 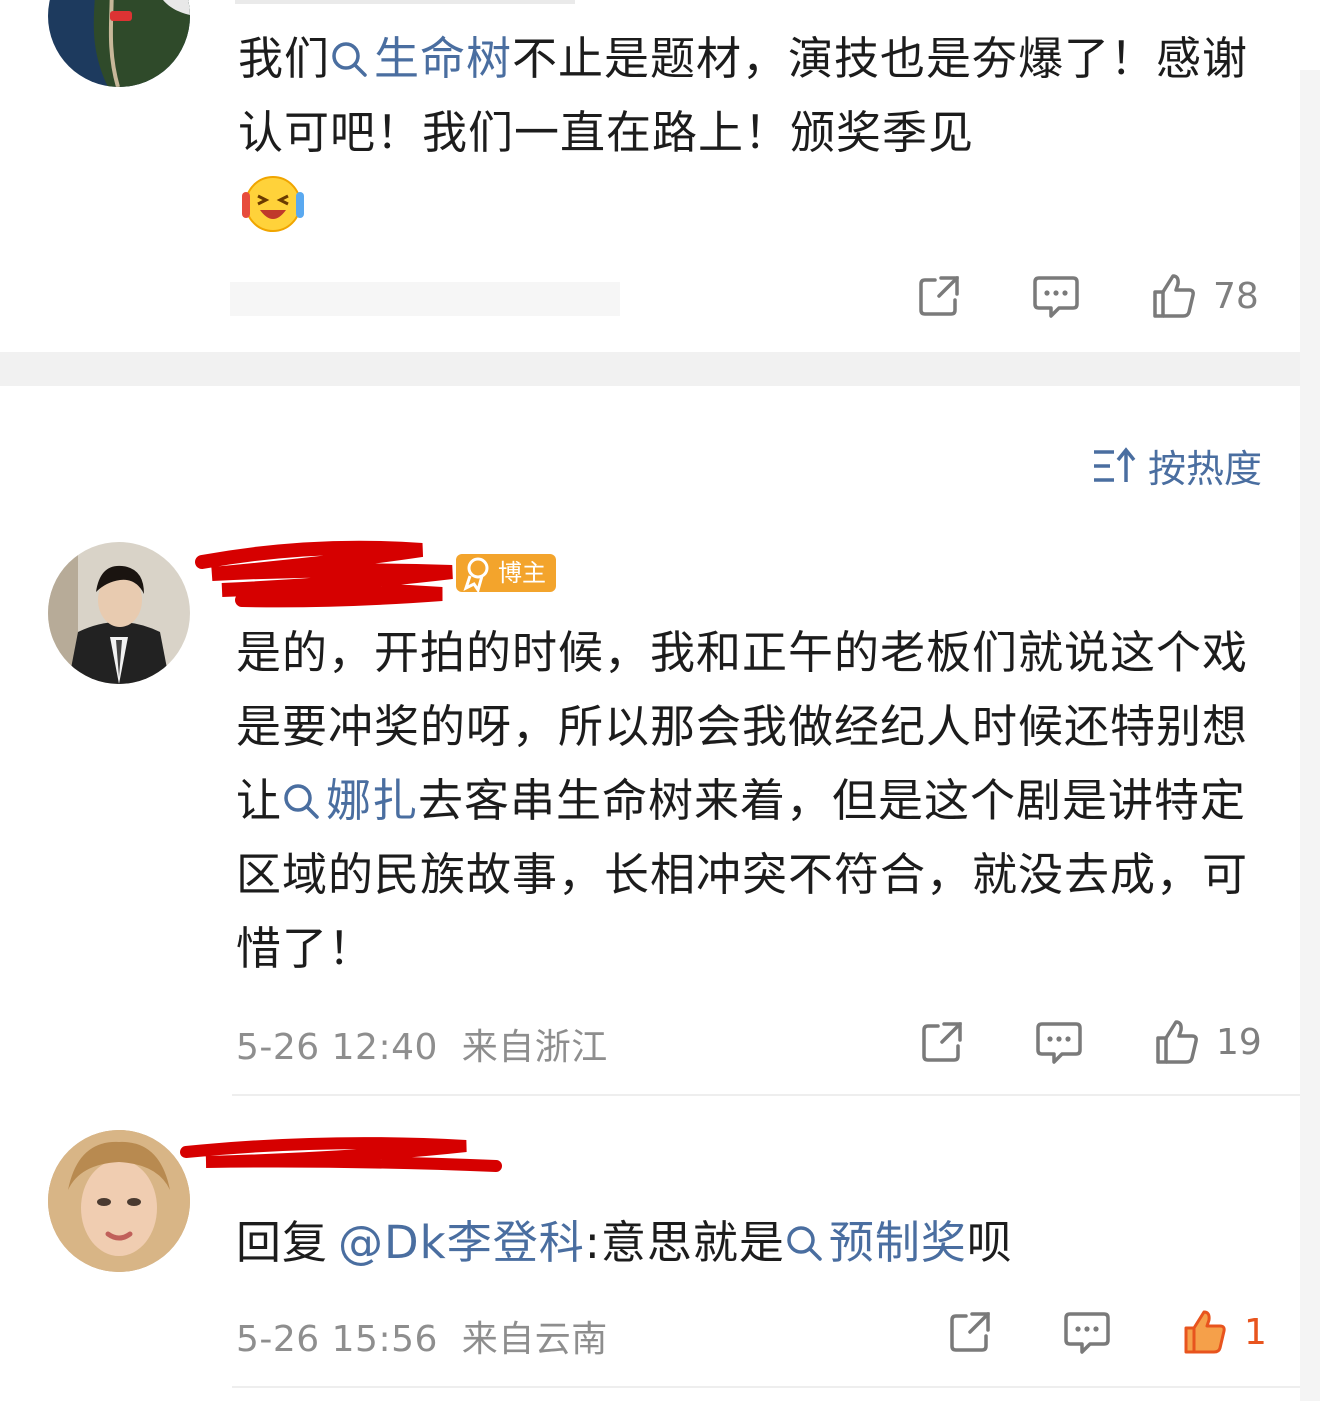 I want to click on sort-by-hot-button: 按热度, so click(x=1177, y=465).